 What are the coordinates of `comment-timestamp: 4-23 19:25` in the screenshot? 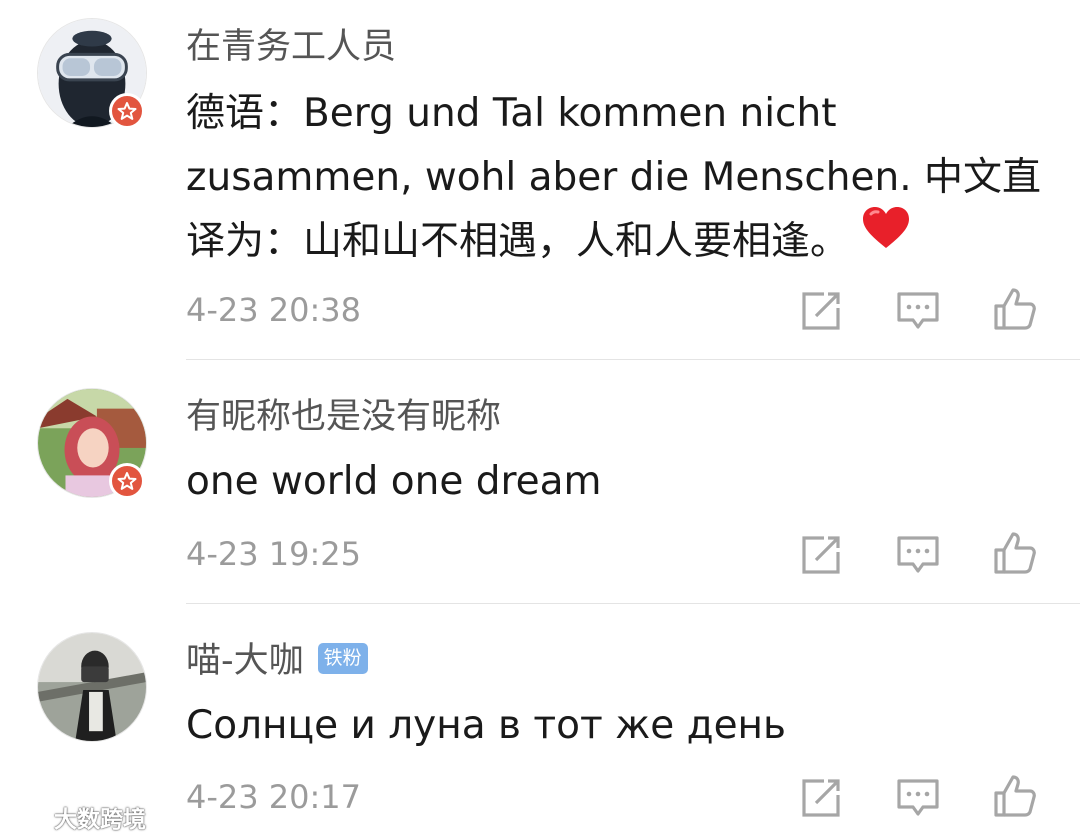 It's located at (274, 554).